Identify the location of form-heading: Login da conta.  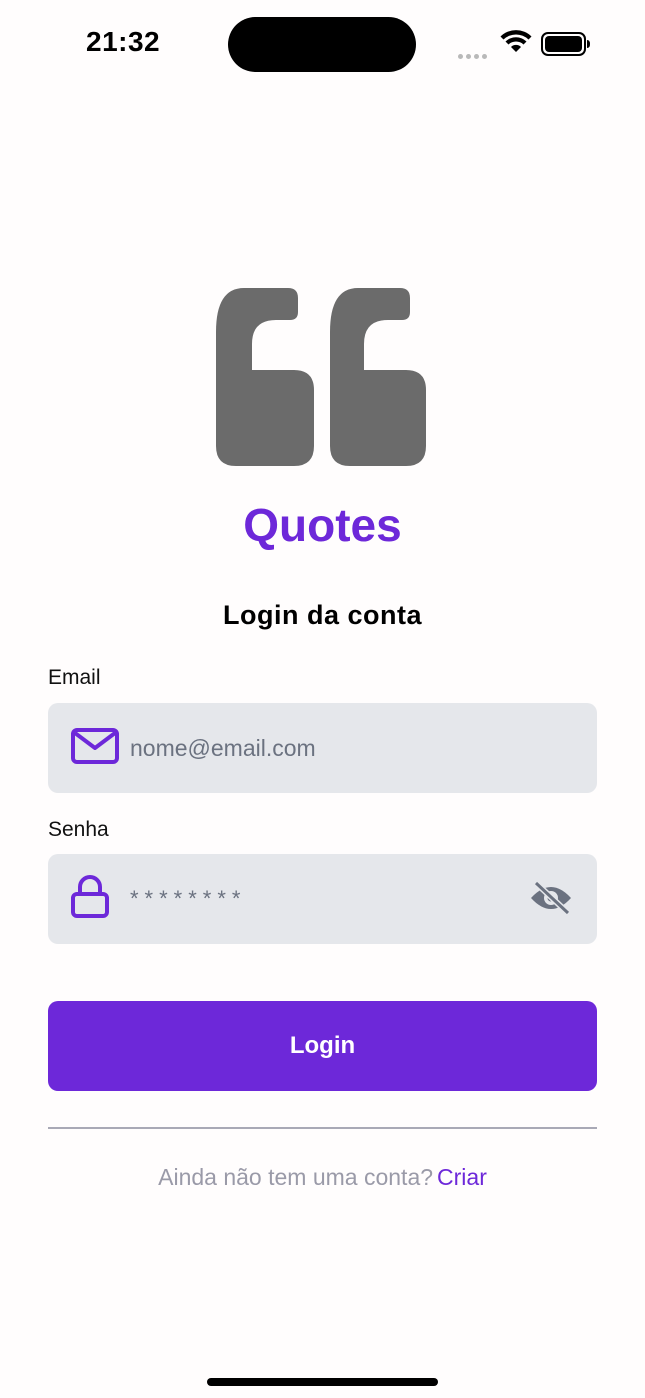
(322, 615).